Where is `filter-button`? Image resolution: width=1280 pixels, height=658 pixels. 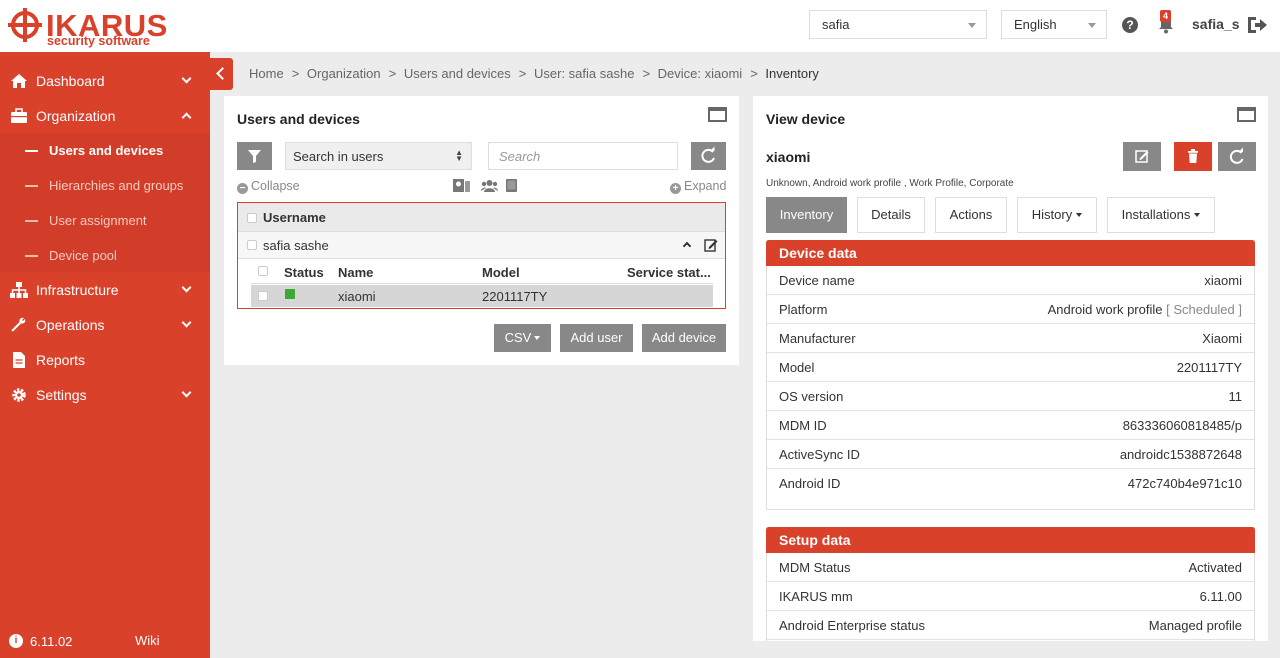
filter-button is located at coordinates (254, 156).